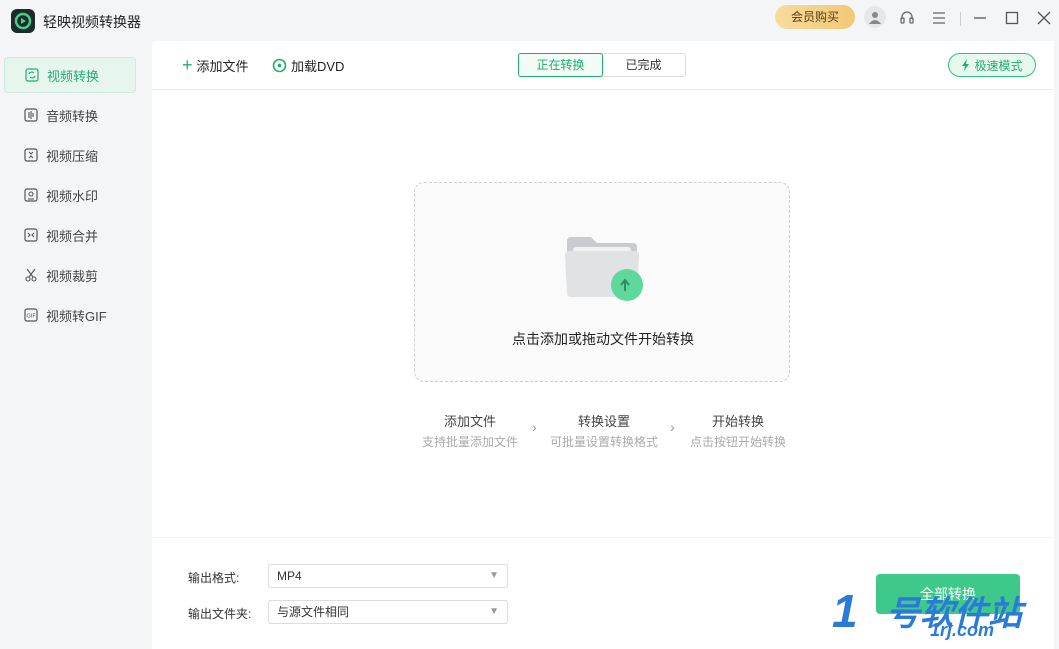 The height and width of the screenshot is (649, 1059). I want to click on audio-convert-icon, so click(31, 115).